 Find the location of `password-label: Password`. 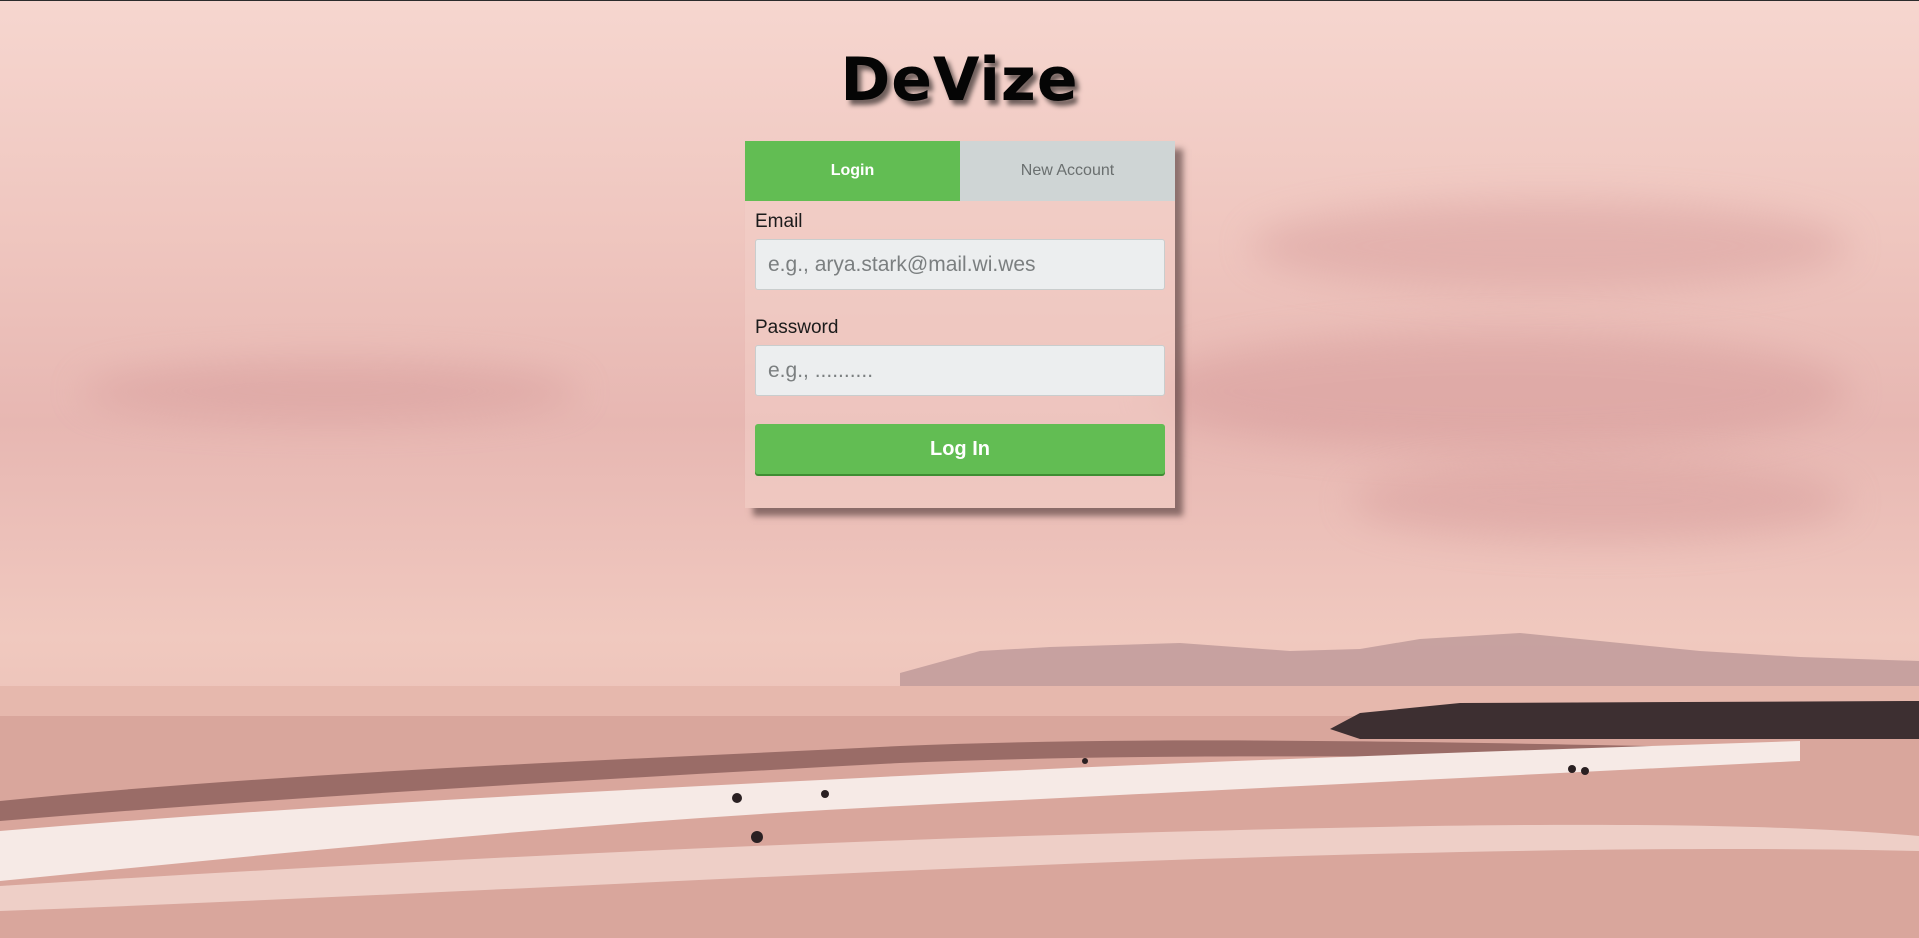

password-label: Password is located at coordinates (797, 327).